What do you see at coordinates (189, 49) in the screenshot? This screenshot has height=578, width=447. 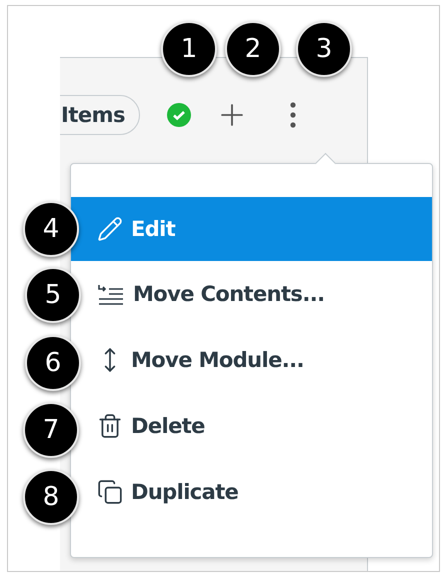 I see `number-callout-tooltip: 1` at bounding box center [189, 49].